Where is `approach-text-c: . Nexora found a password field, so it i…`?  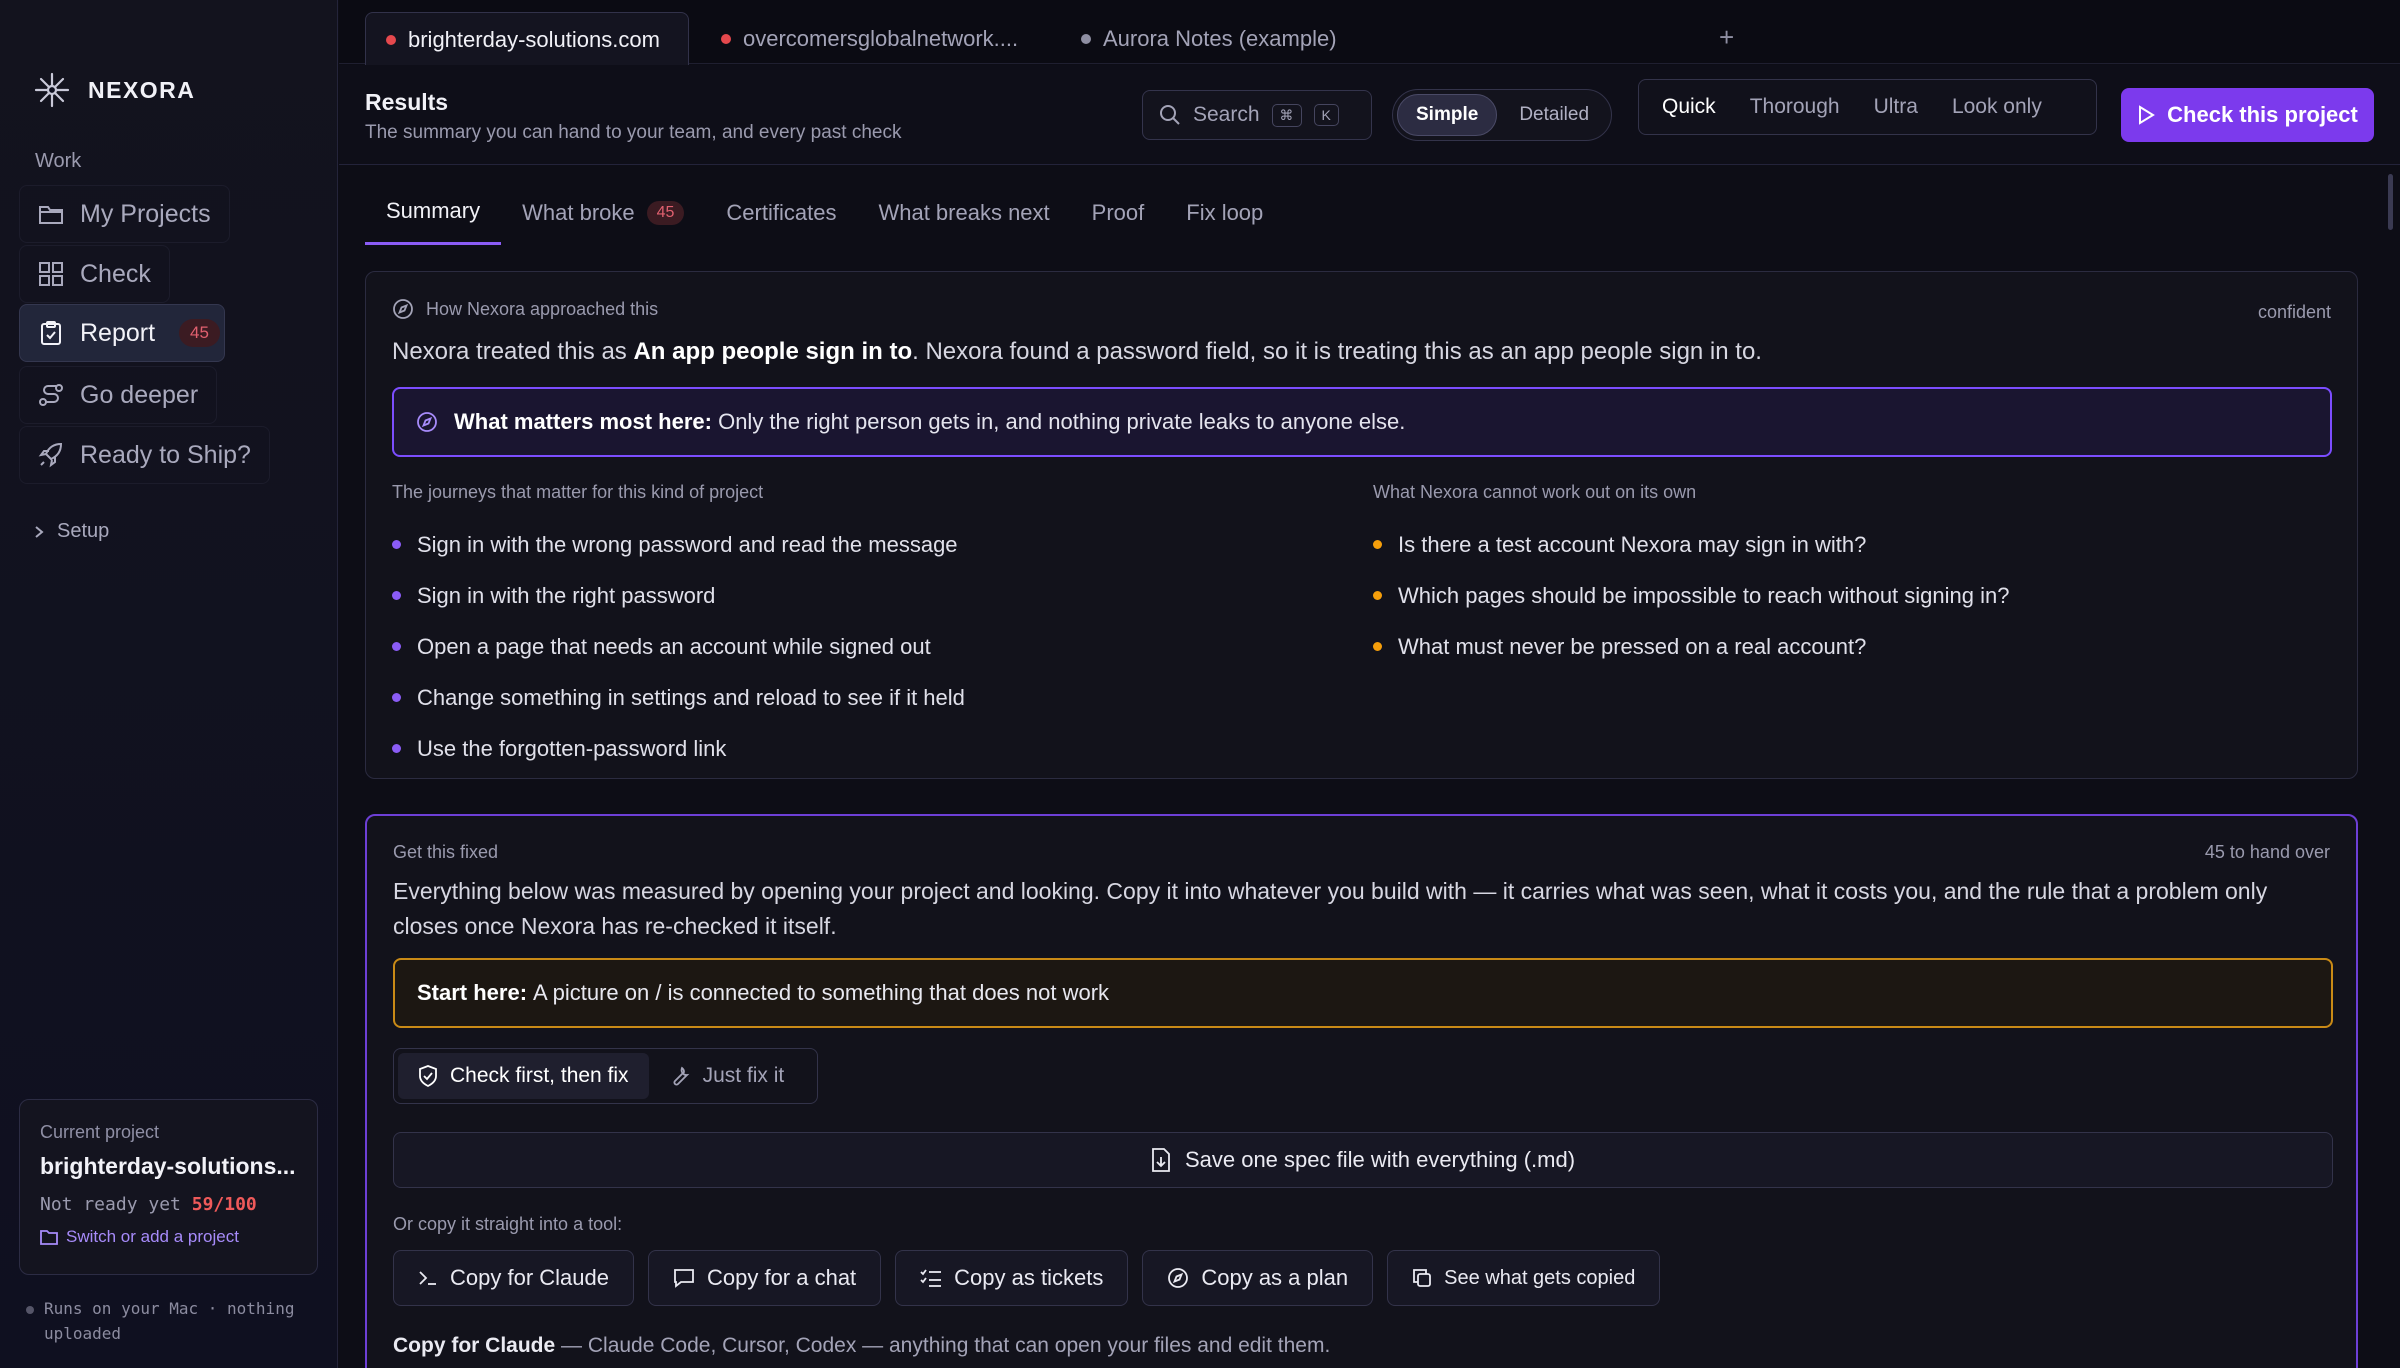 approach-text-c: . Nexora found a password field, so it i… is located at coordinates (1337, 351).